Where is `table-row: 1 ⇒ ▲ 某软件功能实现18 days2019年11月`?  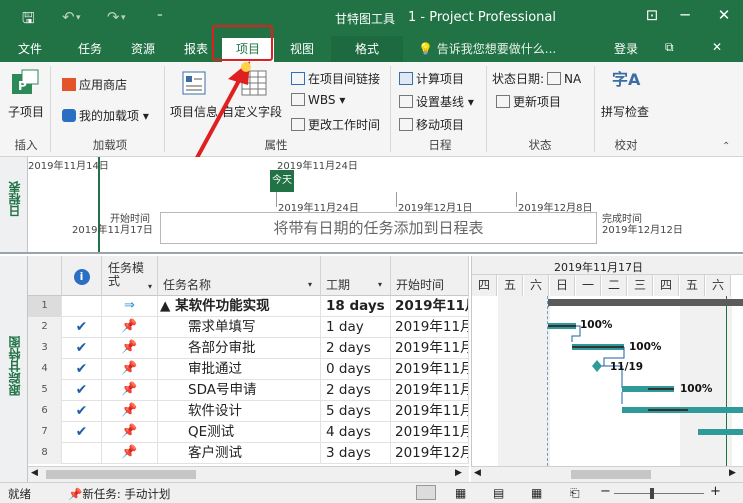
table-row: 1 ⇒ ▲ 某软件功能实现18 days2019年11月 is located at coordinates (248, 306).